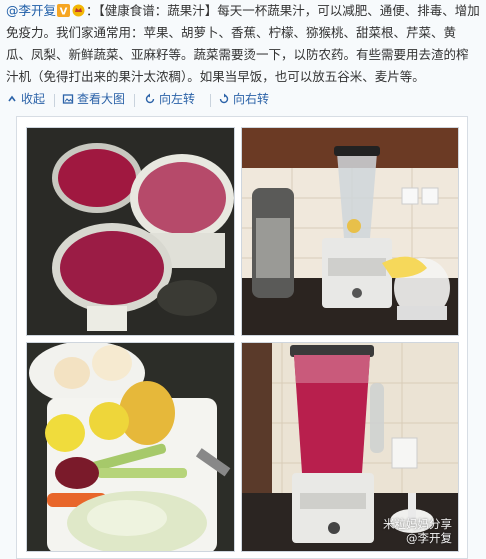  I want to click on collapse-button: 收起, so click(25, 98).